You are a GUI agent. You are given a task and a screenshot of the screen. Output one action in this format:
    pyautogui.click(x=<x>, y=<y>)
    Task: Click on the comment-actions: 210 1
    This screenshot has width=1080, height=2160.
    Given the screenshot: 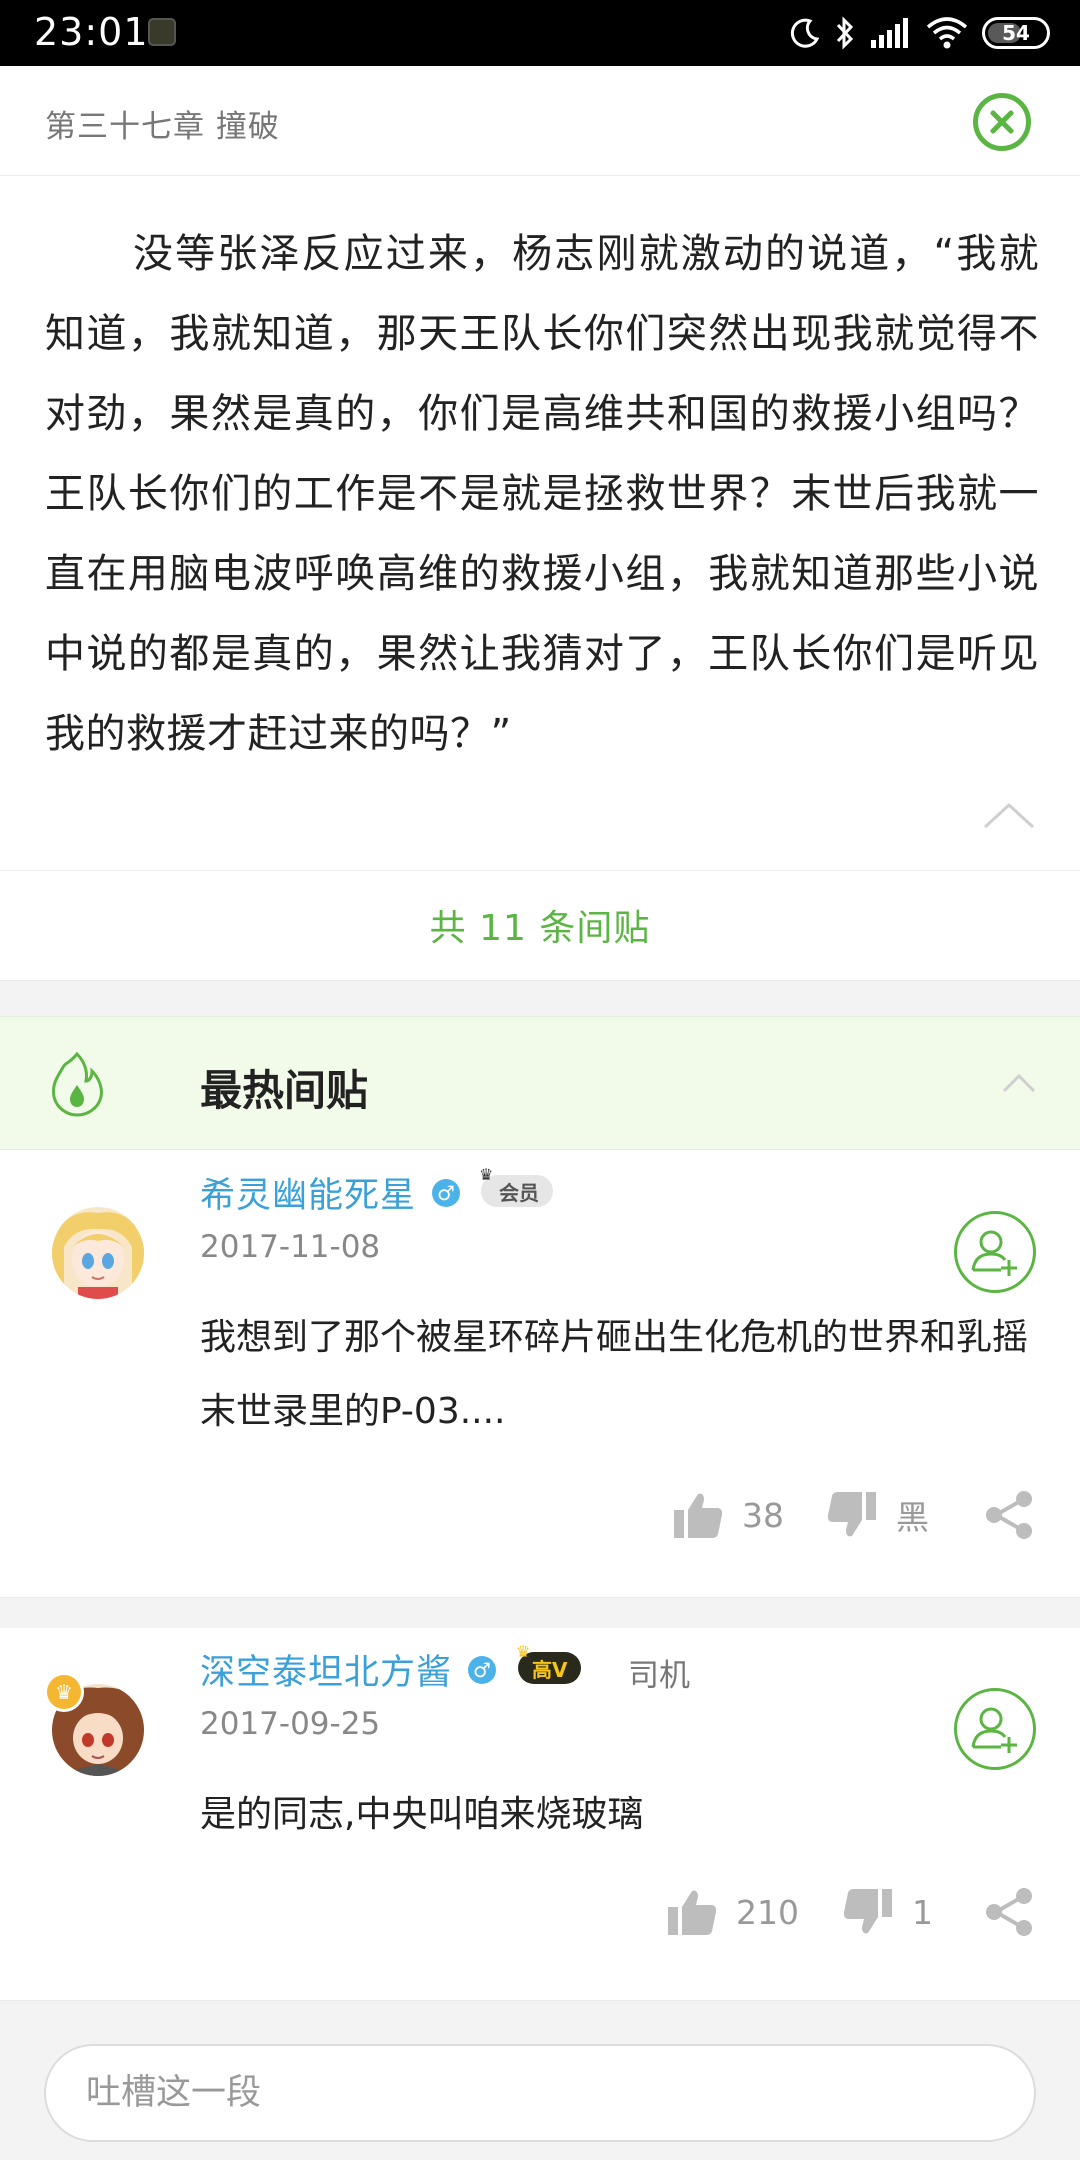 What is the action you would take?
    pyautogui.click(x=540, y=1912)
    